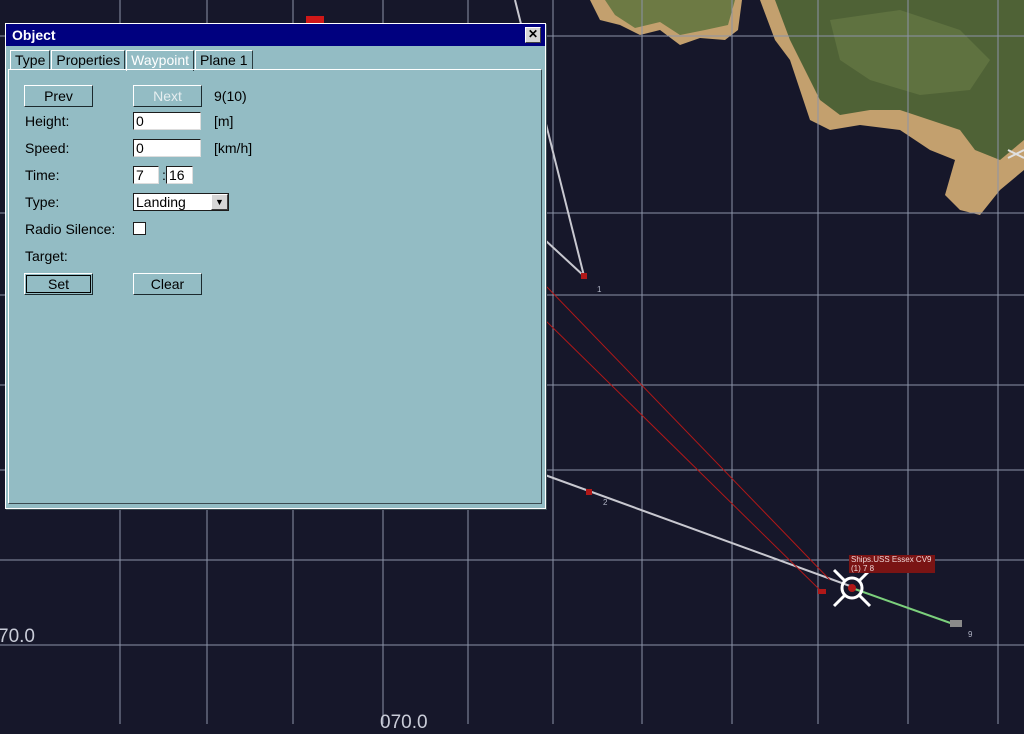 The height and width of the screenshot is (734, 1024). What do you see at coordinates (146, 175) in the screenshot?
I see `time-hour-input: 7` at bounding box center [146, 175].